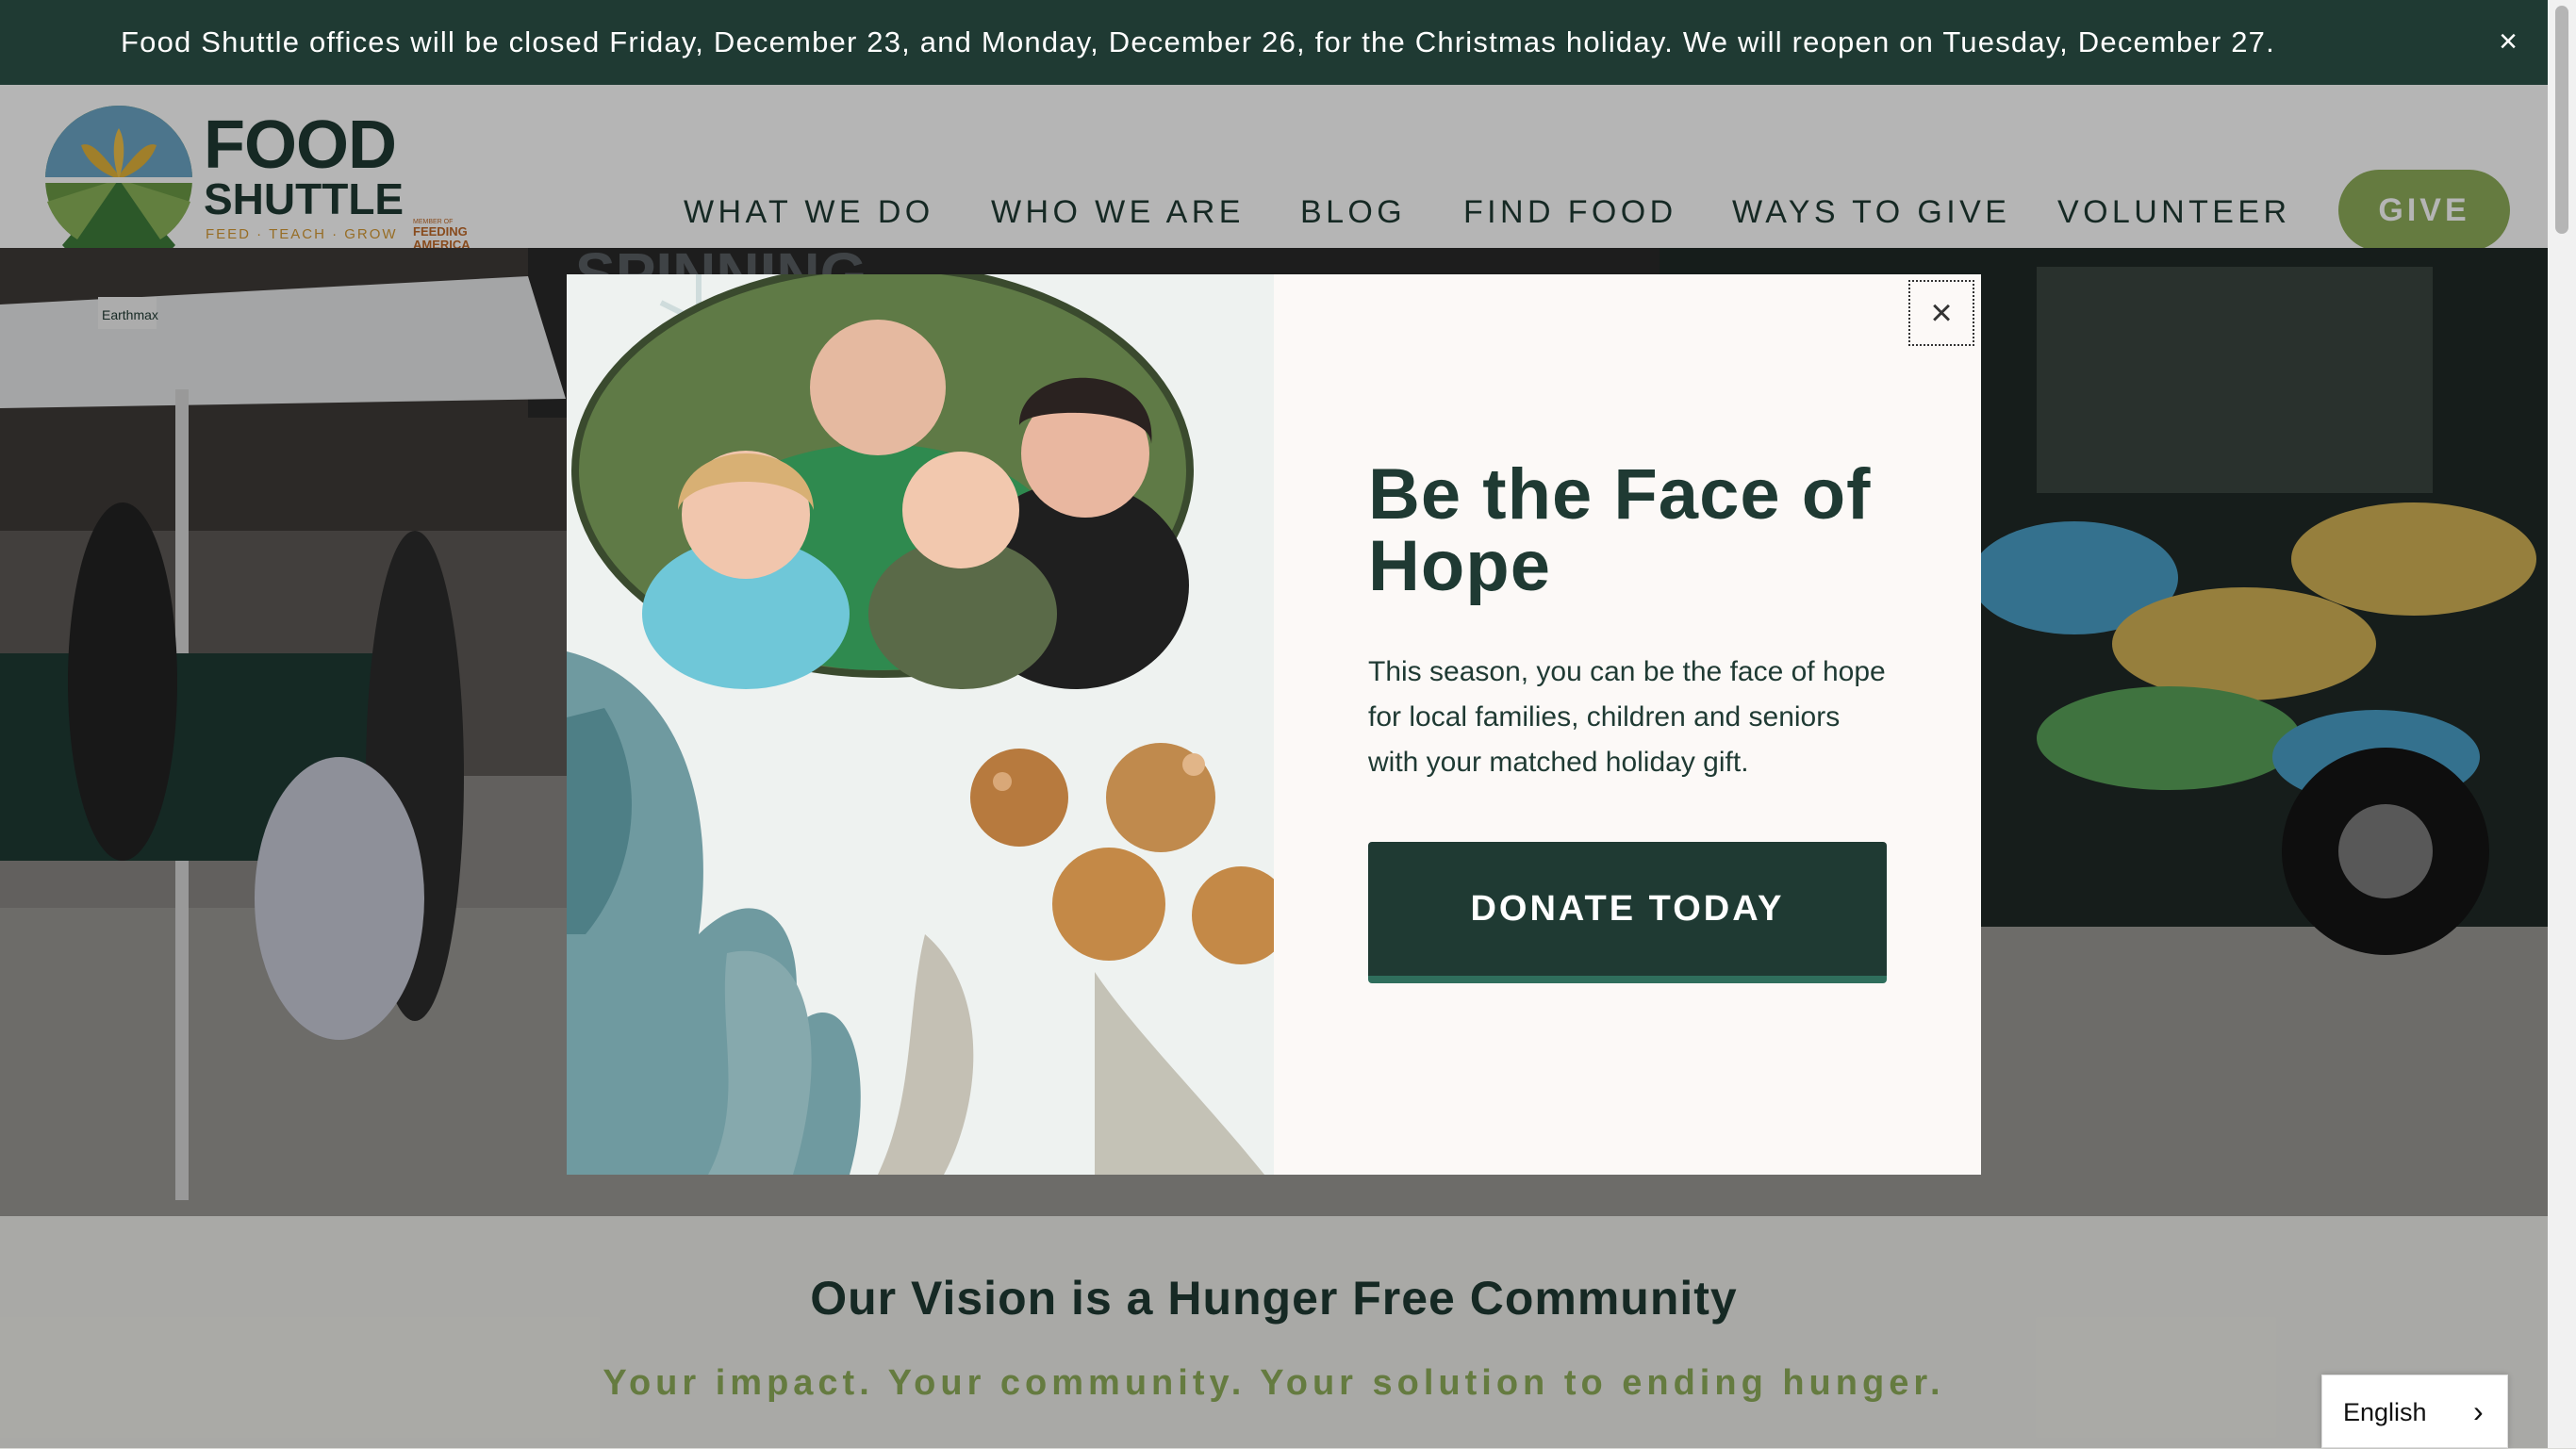 The height and width of the screenshot is (1449, 2576). What do you see at coordinates (2478, 1411) in the screenshot?
I see `chevron-right-icon: ›` at bounding box center [2478, 1411].